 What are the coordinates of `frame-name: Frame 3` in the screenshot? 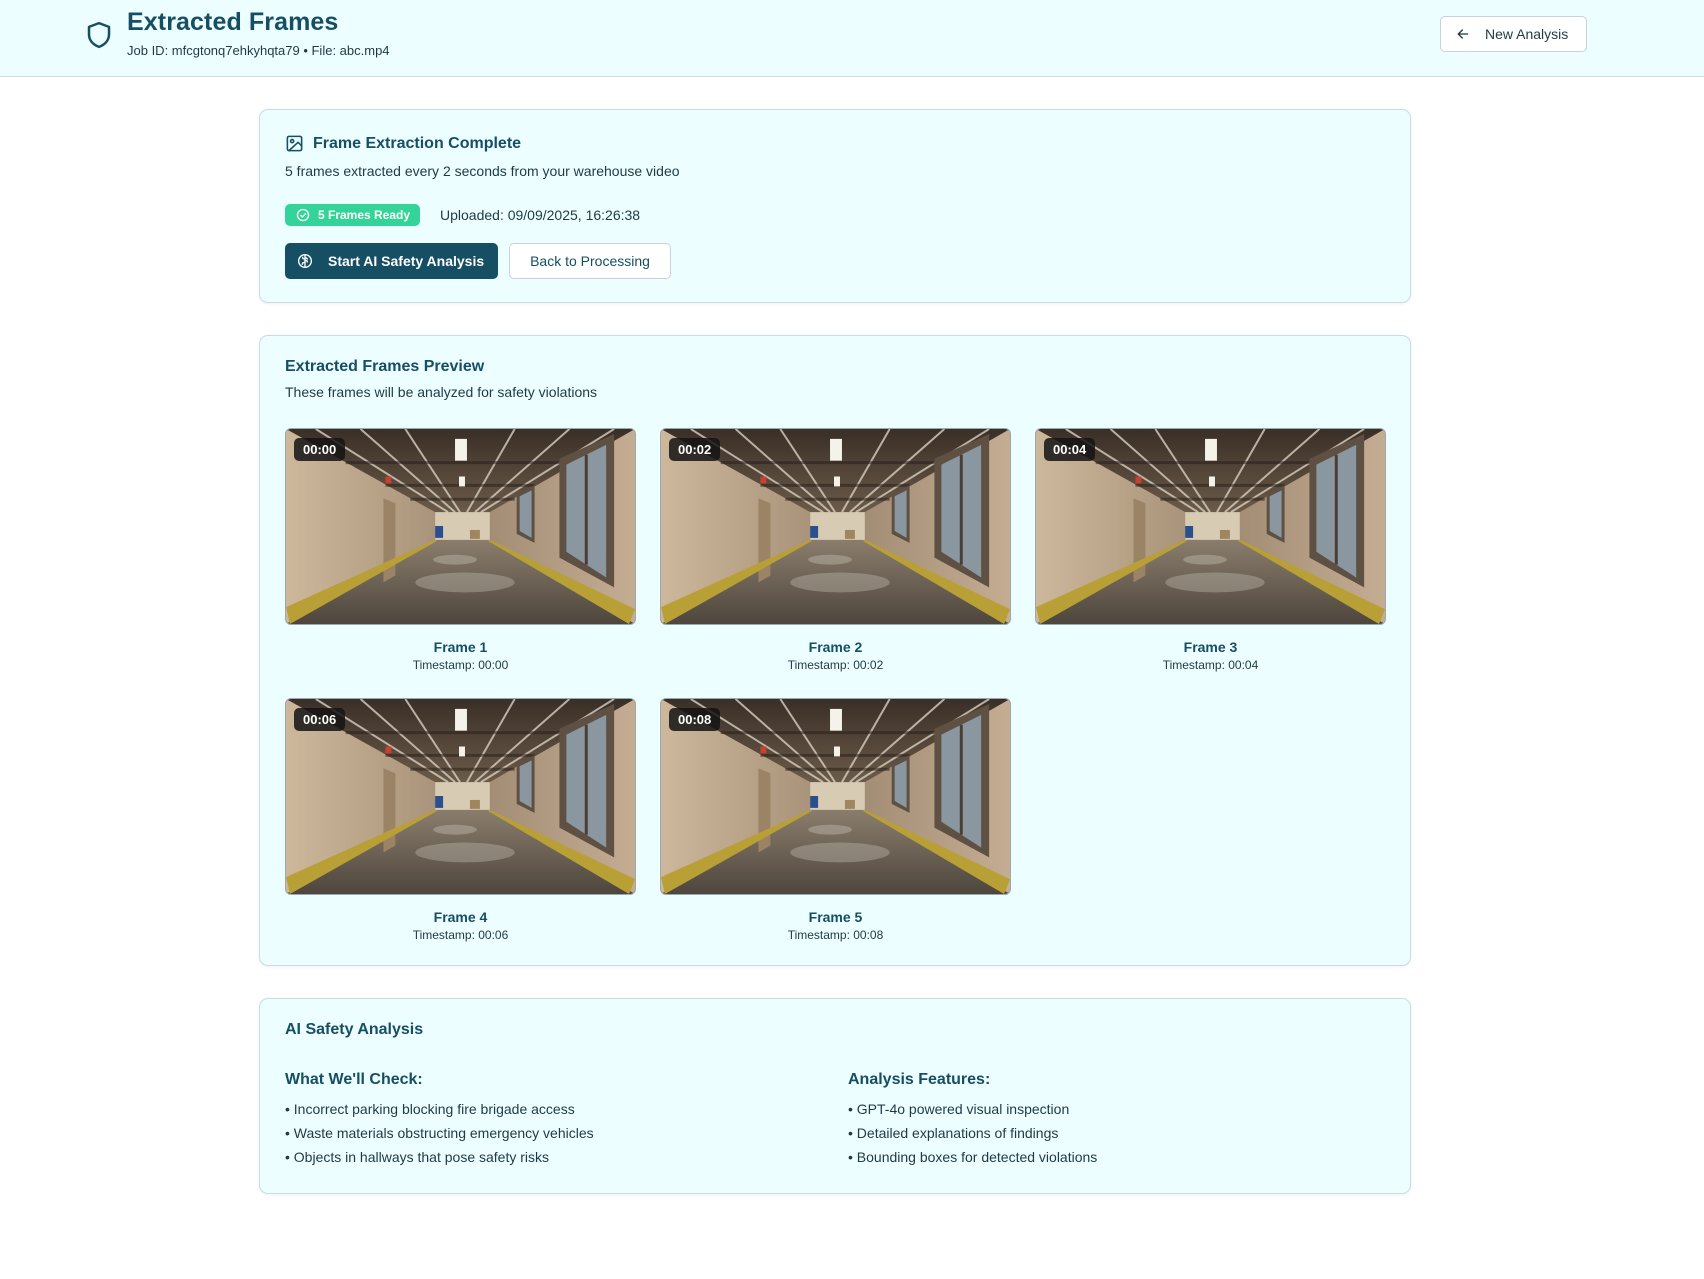 It's located at (1210, 647).